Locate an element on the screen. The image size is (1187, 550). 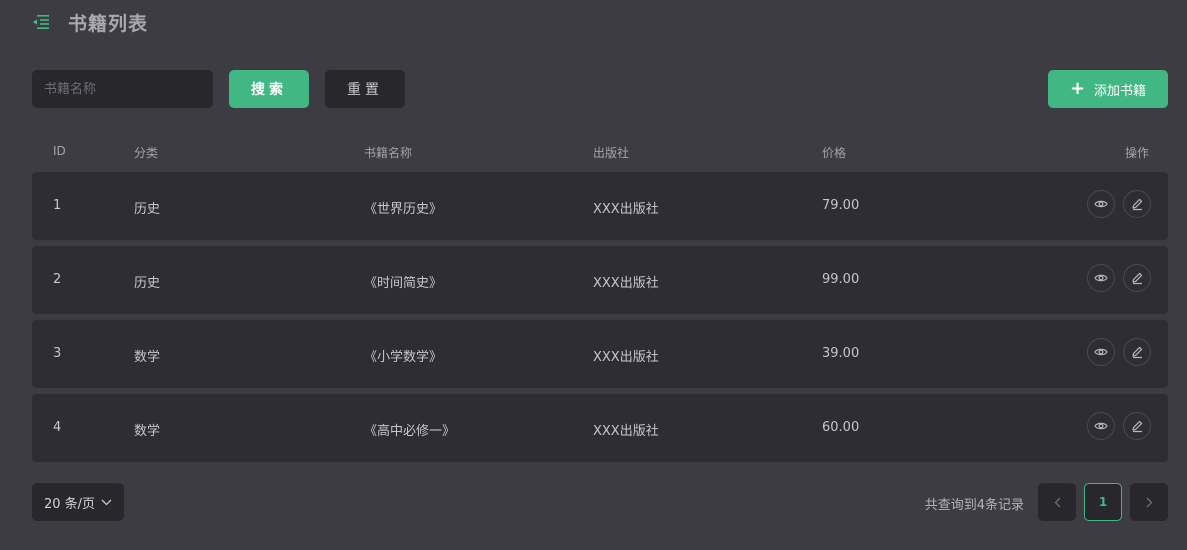
add-book-label: 添加书籍 is located at coordinates (1120, 91).